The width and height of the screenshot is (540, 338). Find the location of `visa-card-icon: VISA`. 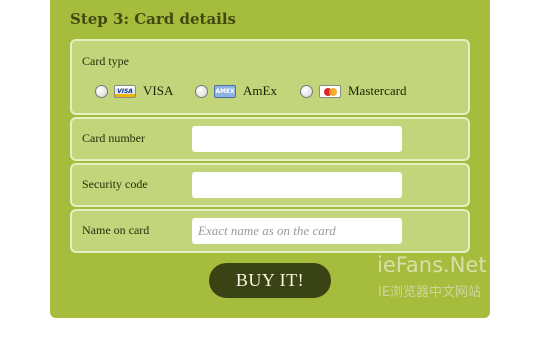

visa-card-icon: VISA is located at coordinates (125, 91).